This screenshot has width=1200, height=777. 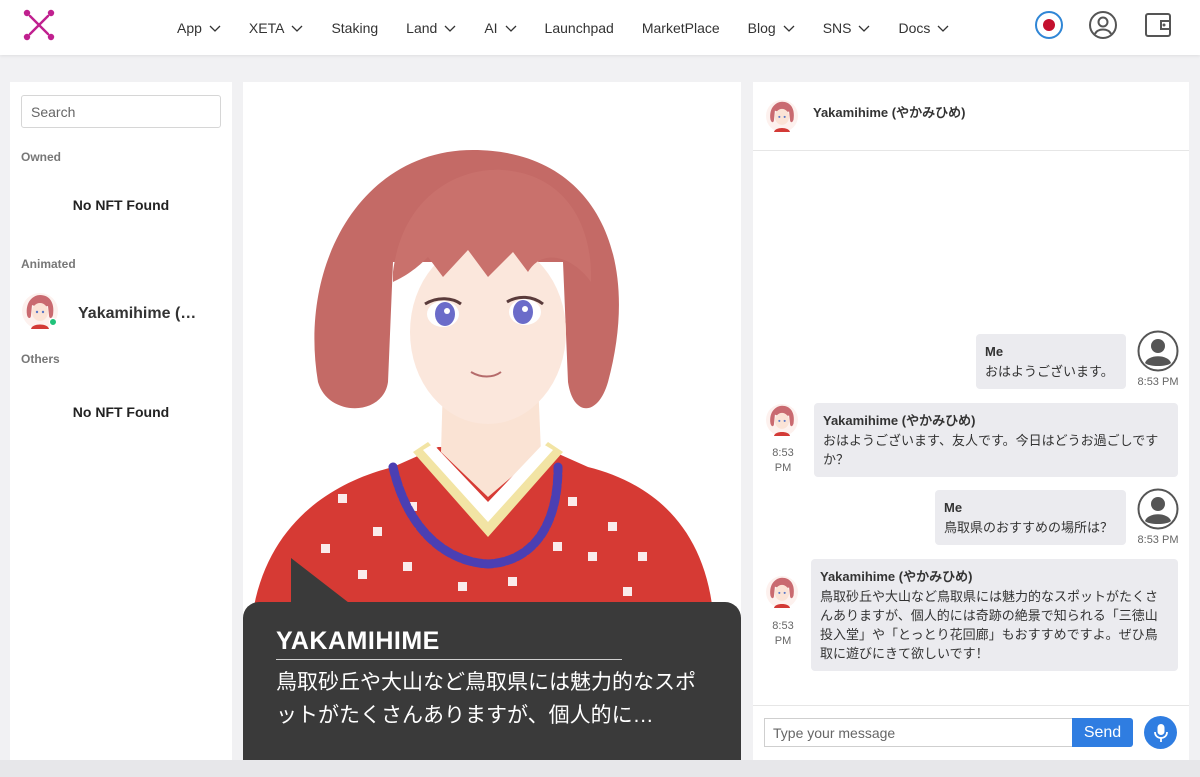 What do you see at coordinates (40, 359) in the screenshot?
I see `others-section-label: Others` at bounding box center [40, 359].